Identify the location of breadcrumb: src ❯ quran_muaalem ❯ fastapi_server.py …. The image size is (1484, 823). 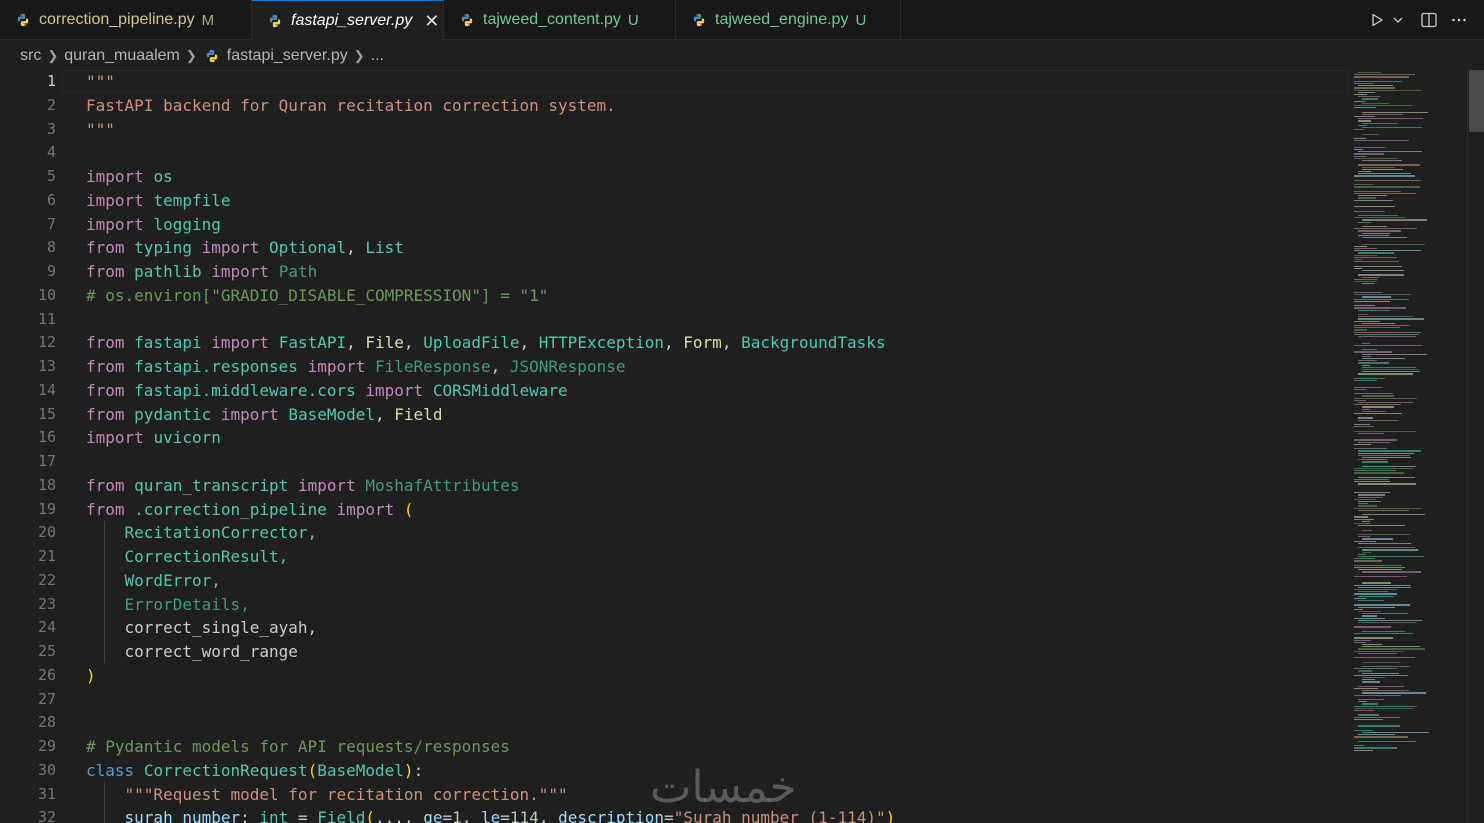
(742, 56).